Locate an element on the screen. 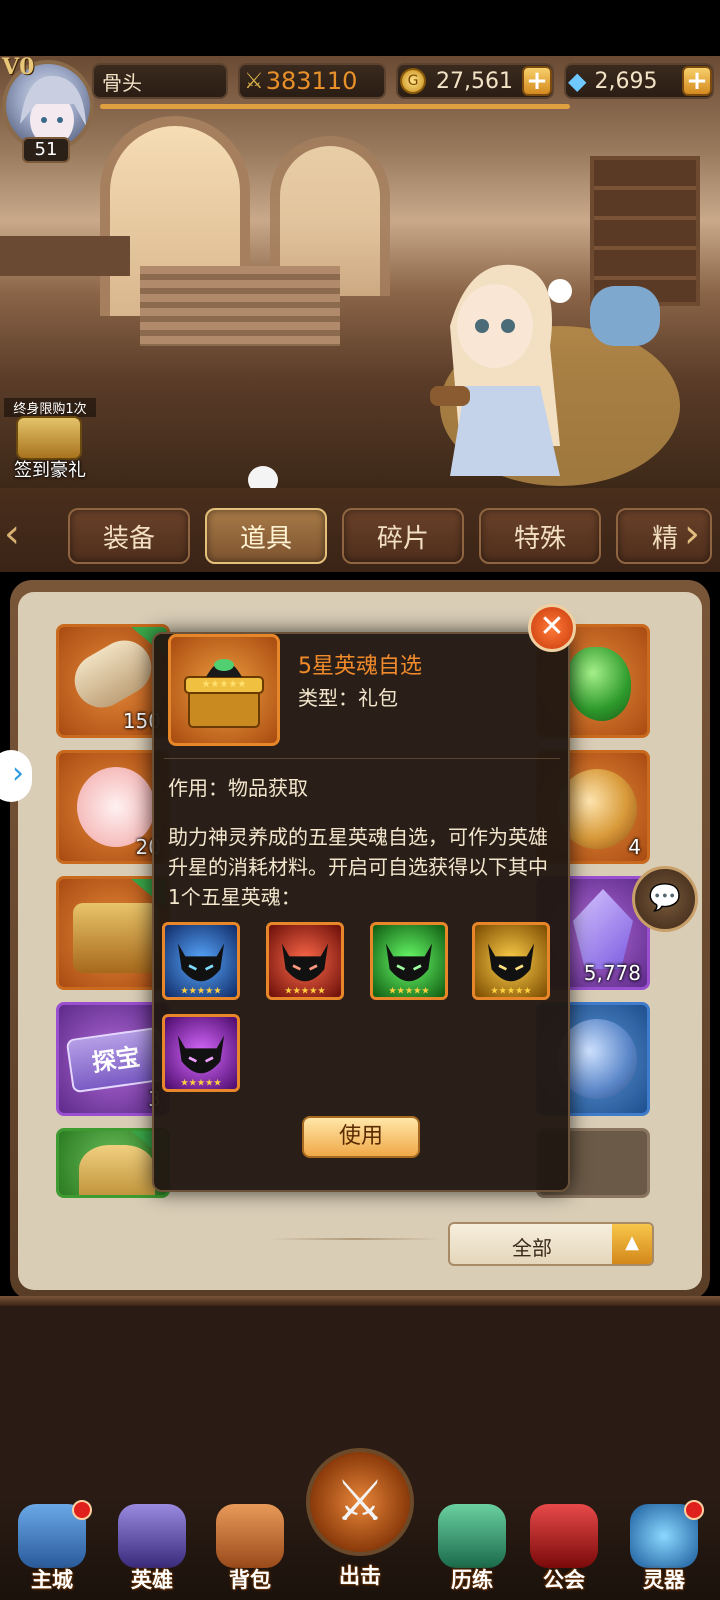 The height and width of the screenshot is (1600, 720). hero-soul-blue: ★★★★★ is located at coordinates (201, 961).